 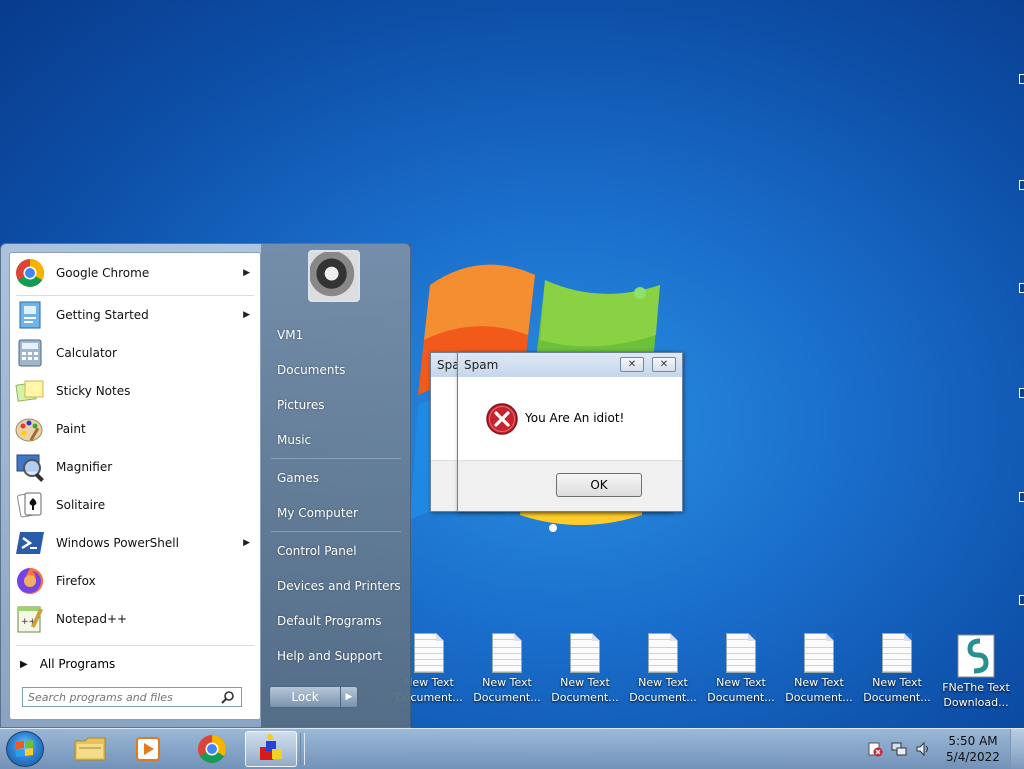 I want to click on close-button: ✕, so click(x=664, y=364).